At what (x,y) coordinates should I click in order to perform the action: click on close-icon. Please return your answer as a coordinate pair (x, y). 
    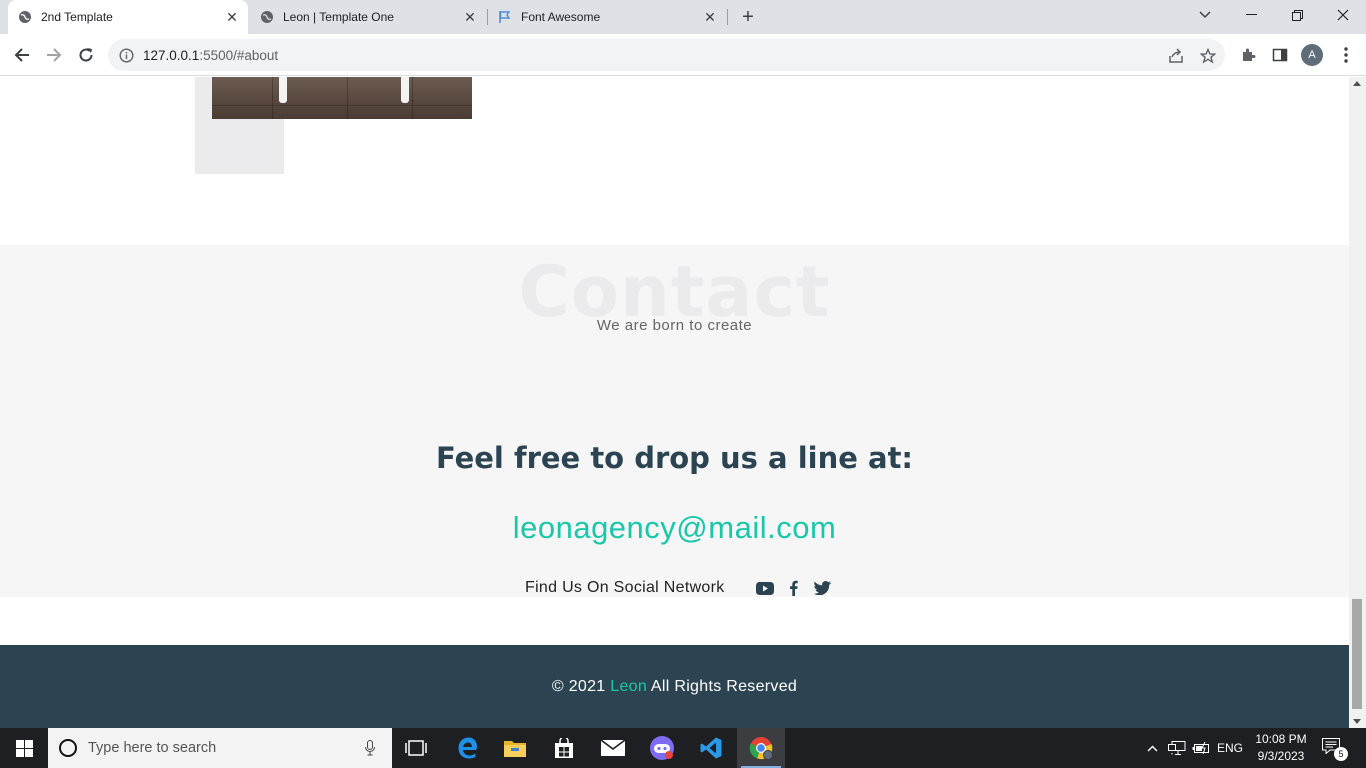
    Looking at the image, I should click on (1343, 15).